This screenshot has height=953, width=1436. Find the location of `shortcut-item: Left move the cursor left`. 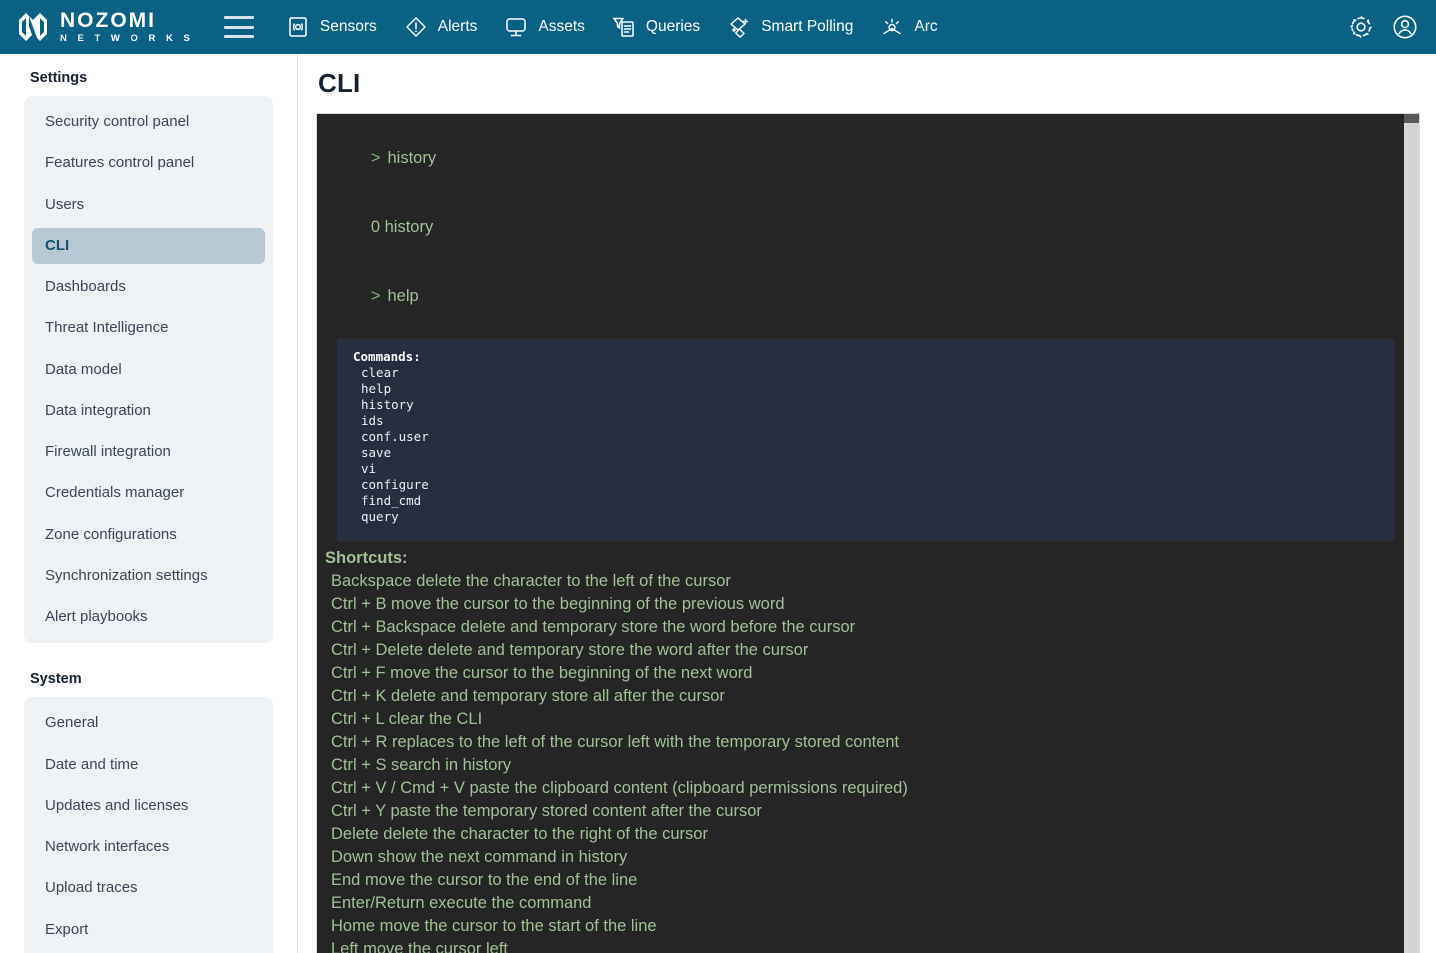

shortcut-item: Left move the cursor left is located at coordinates (419, 946).